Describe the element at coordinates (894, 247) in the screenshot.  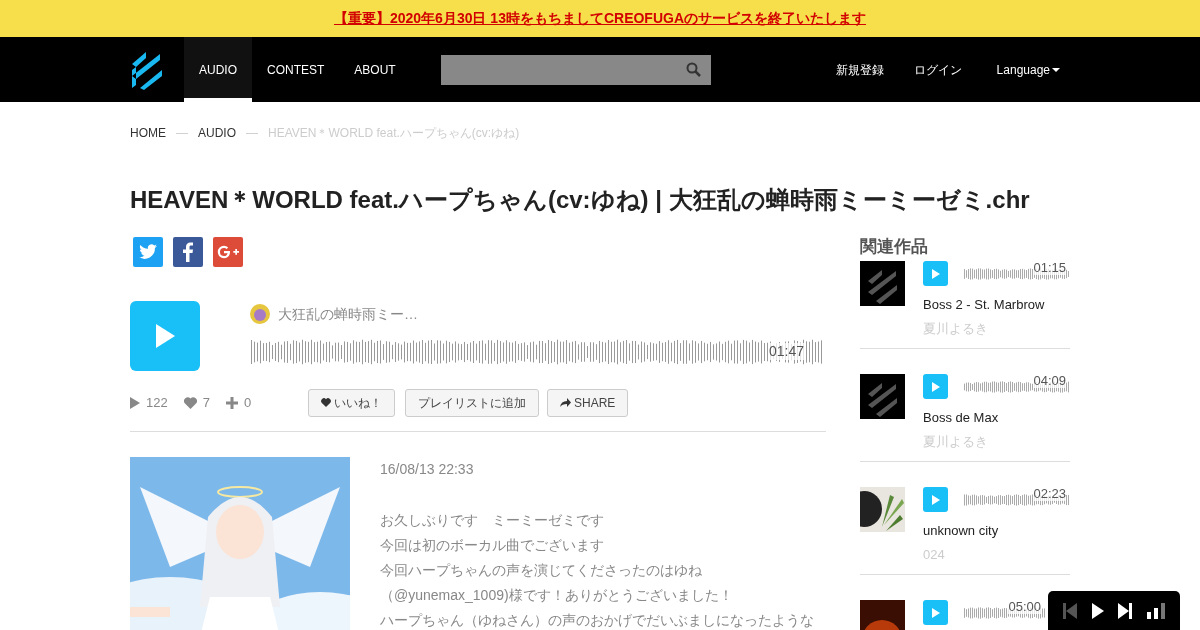
I see `section-heading: 関連作品` at that location.